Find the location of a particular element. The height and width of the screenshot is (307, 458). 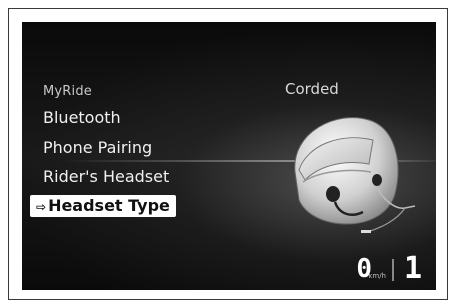

helmet-headset-icon is located at coordinates (355, 175).